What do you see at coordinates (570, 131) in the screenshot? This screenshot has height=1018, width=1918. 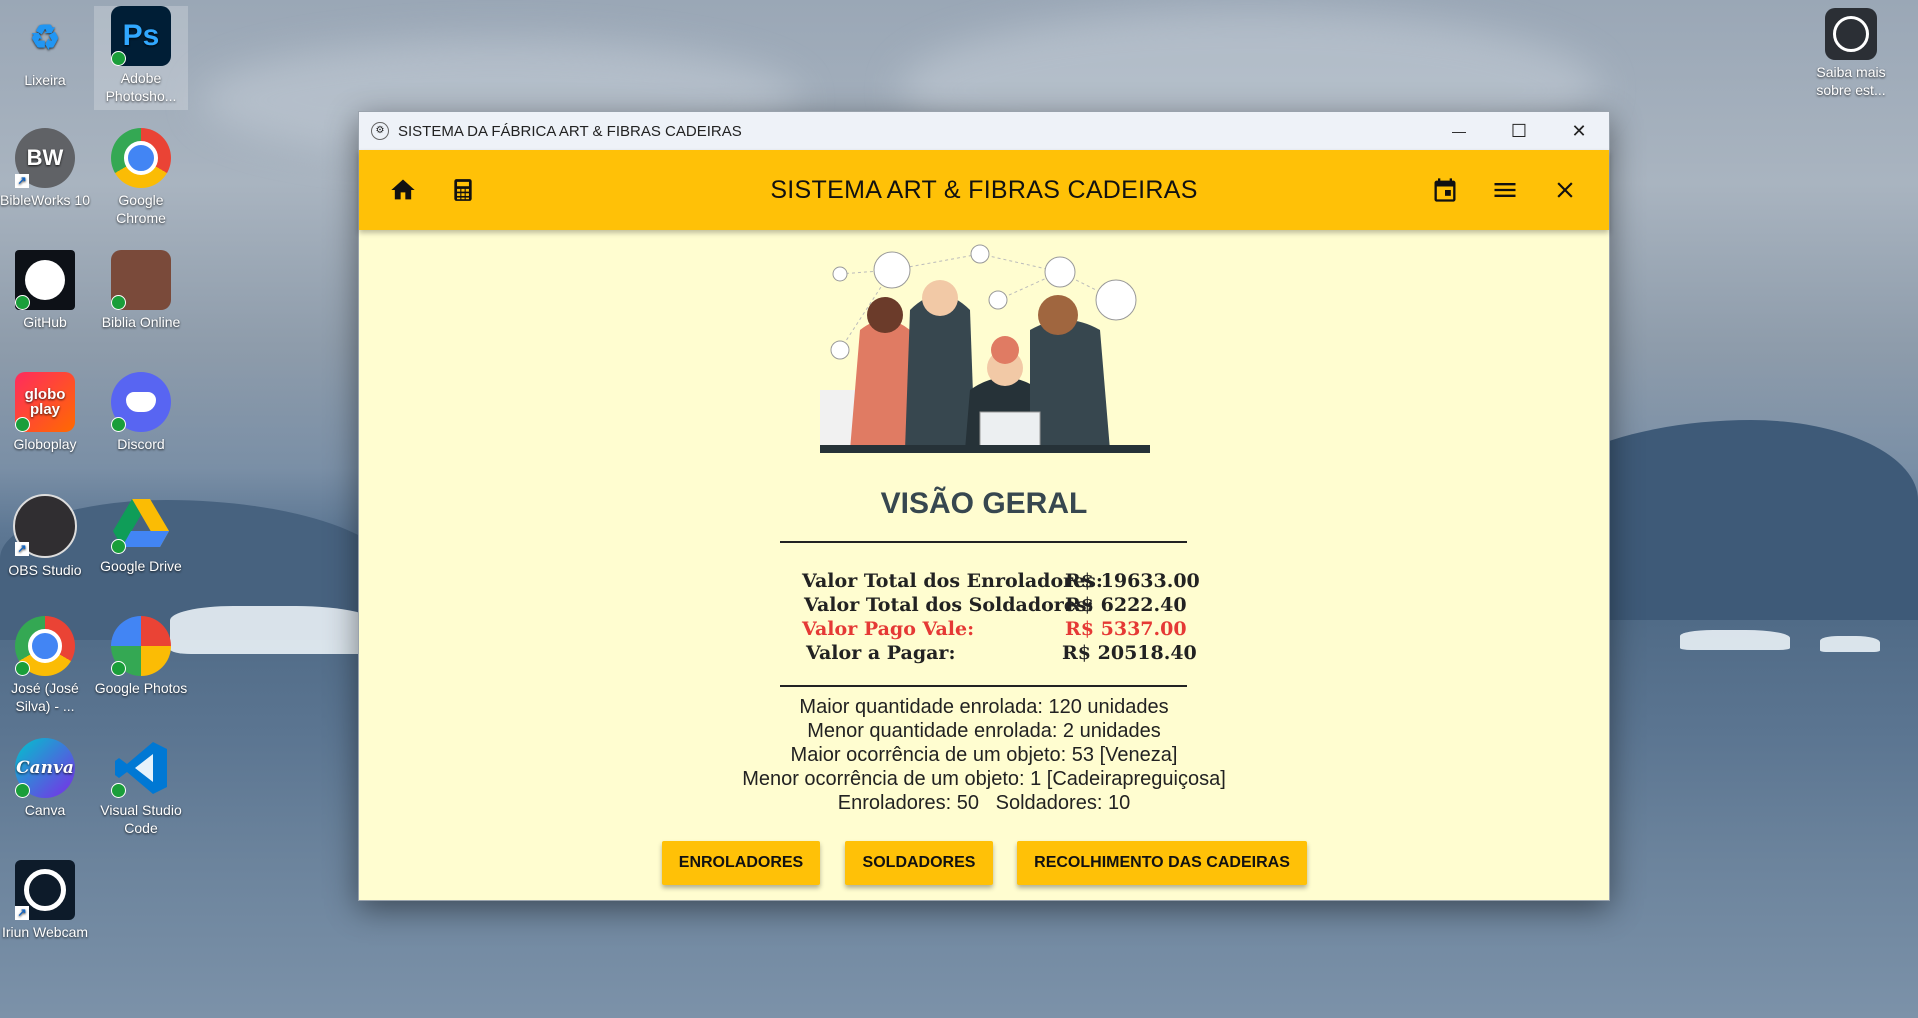 I see `window-title: SISTEMA DA FÁBRICA ART & FIBRAS CADEIRAS` at bounding box center [570, 131].